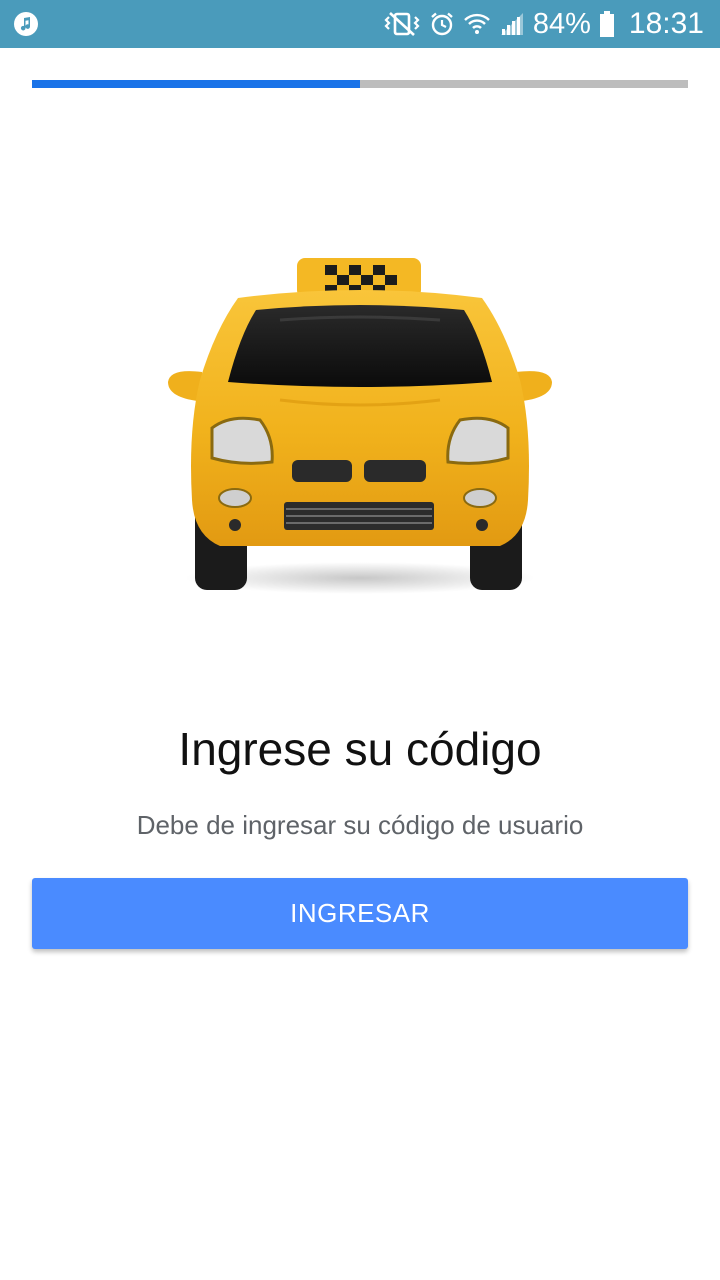  I want to click on battery-percent: 84%, so click(561, 23).